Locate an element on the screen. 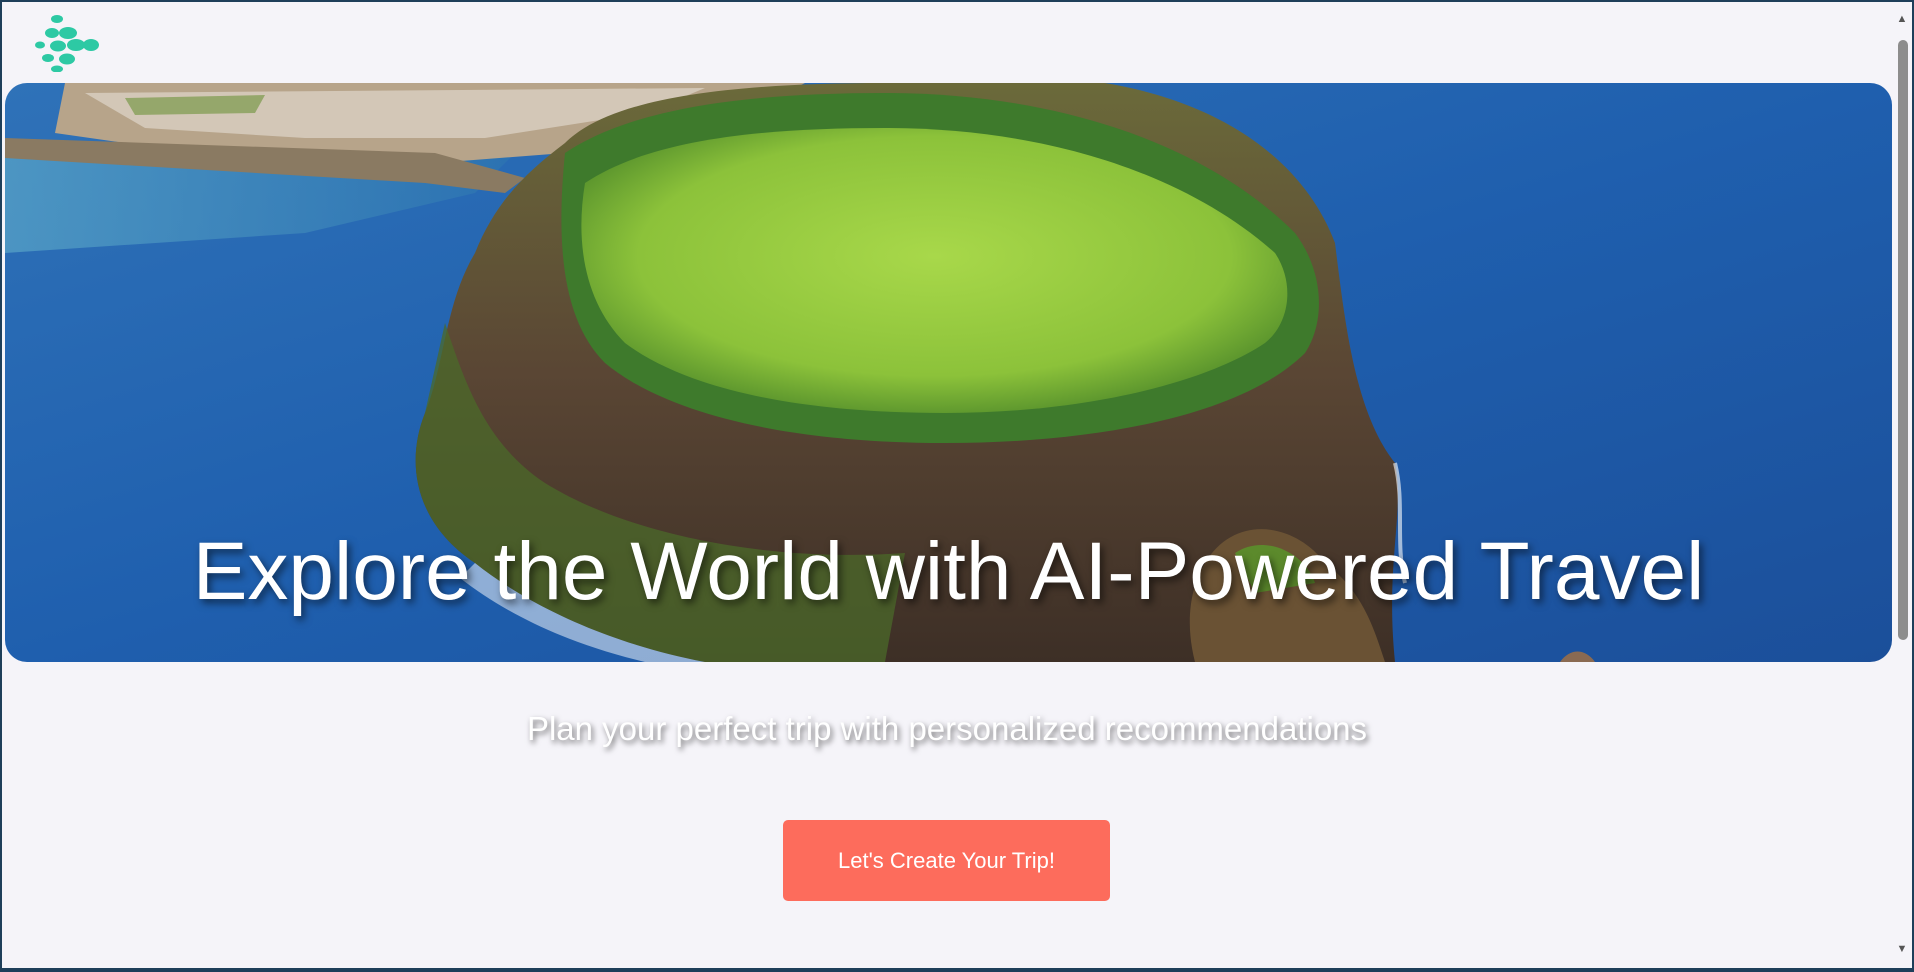  dots-logo-icon is located at coordinates (67, 43).